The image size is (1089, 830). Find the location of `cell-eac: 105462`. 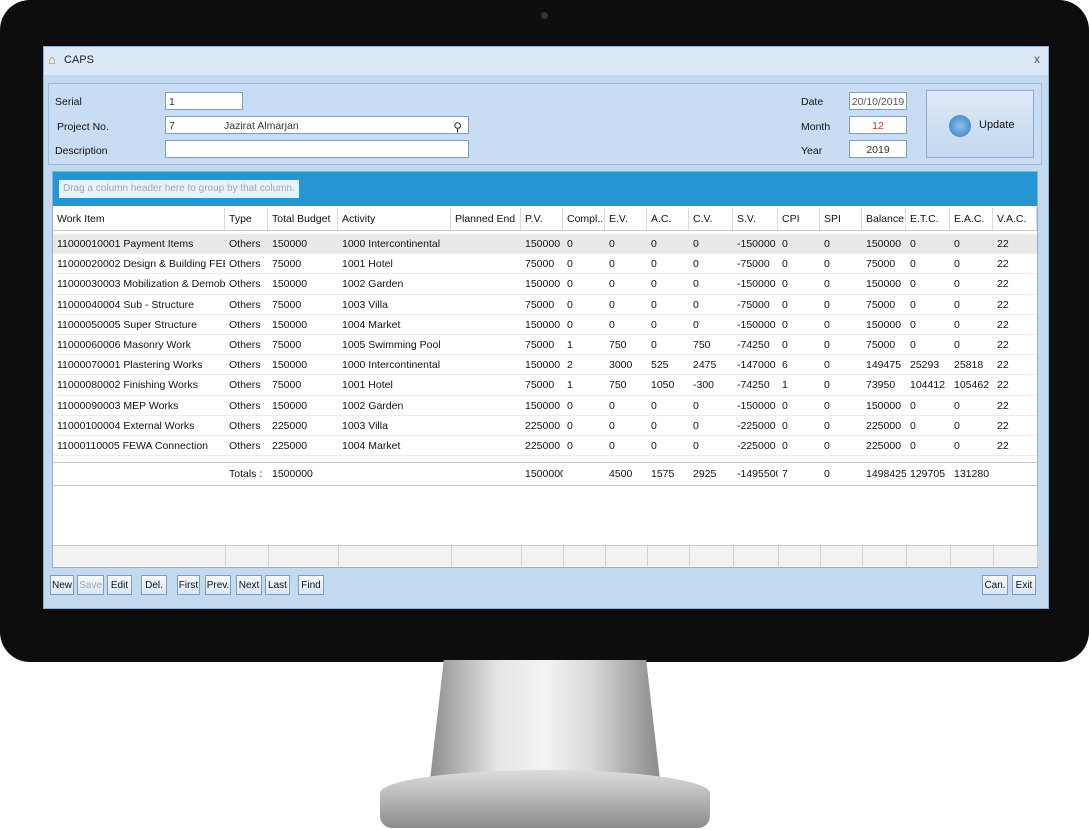

cell-eac: 105462 is located at coordinates (971, 385).